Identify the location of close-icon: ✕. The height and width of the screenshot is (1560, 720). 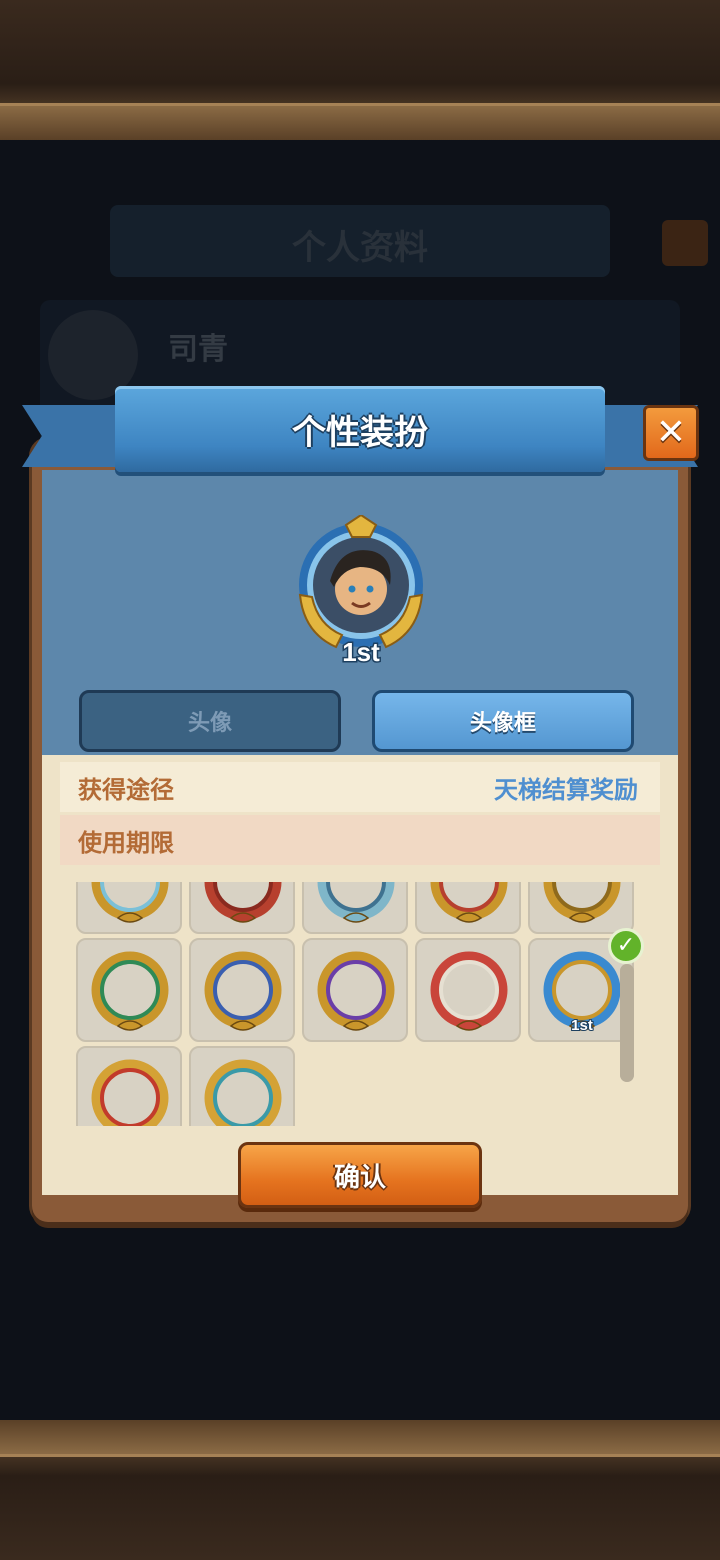
(671, 432).